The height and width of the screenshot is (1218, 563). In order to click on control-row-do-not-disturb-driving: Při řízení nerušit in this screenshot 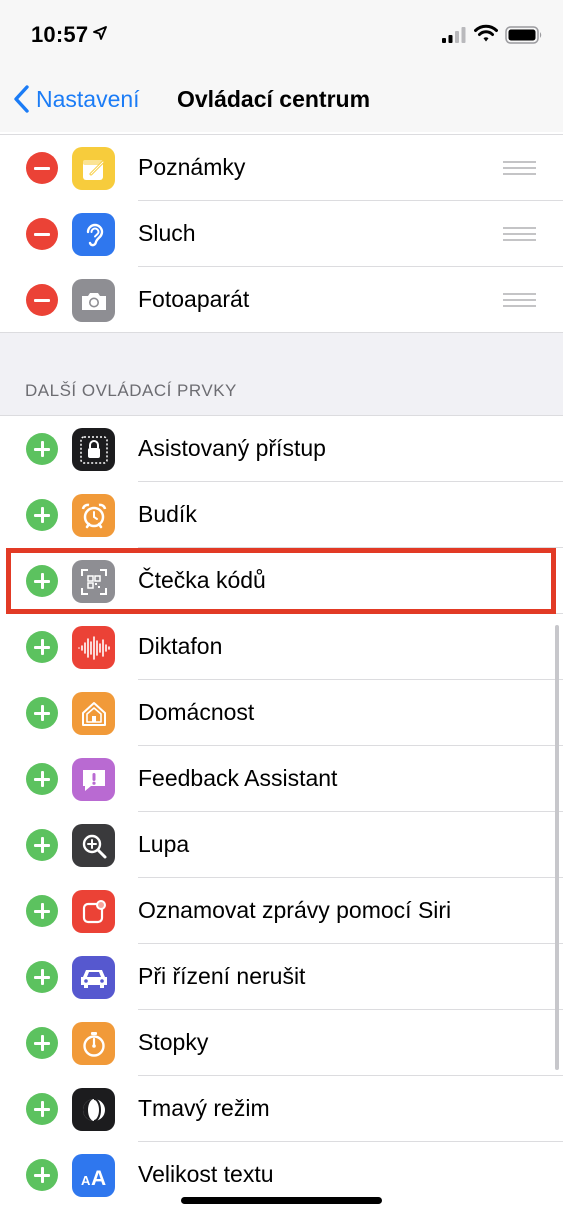, I will do `click(281, 977)`.